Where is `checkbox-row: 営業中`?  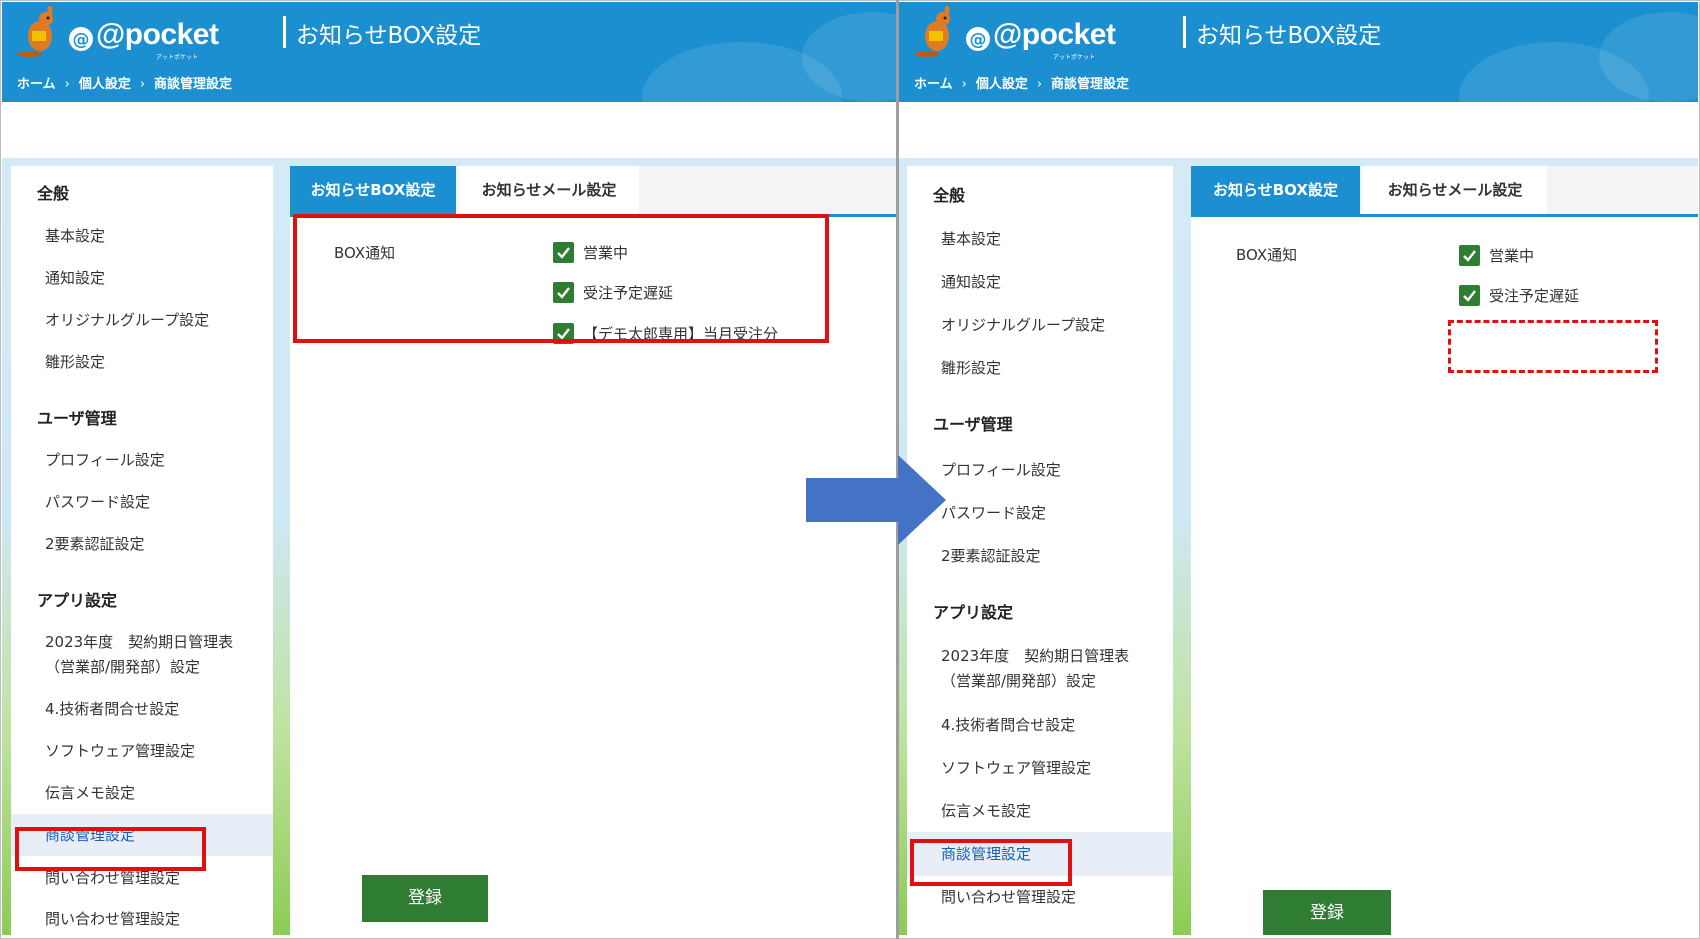 checkbox-row: 営業中 is located at coordinates (1496, 255).